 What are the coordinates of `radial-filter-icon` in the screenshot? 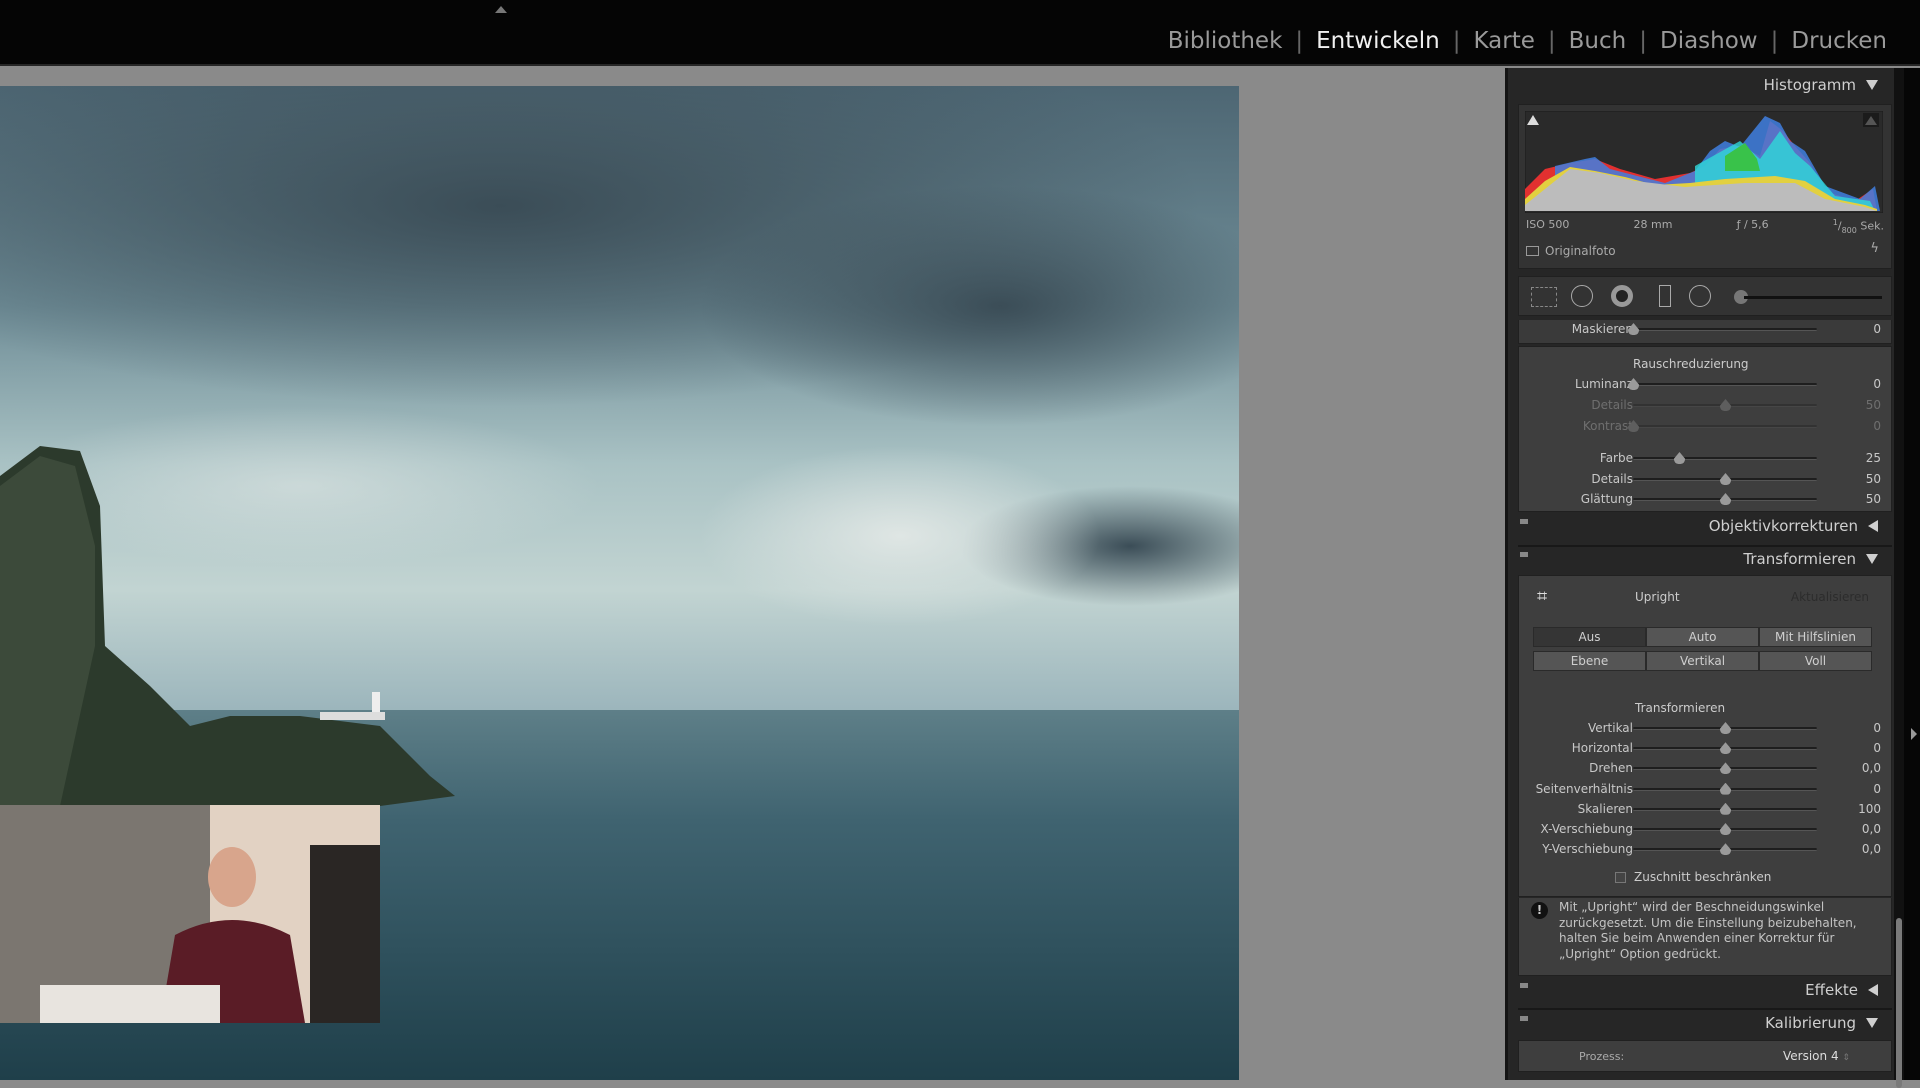 It's located at (1700, 296).